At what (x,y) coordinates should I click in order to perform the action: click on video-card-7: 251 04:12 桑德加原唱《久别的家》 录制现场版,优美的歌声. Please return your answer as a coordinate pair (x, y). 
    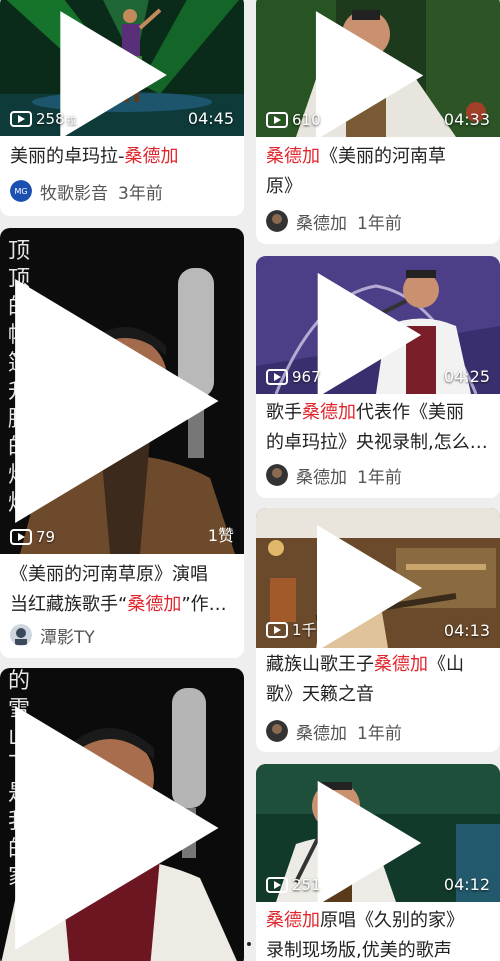
    Looking at the image, I should click on (378, 862).